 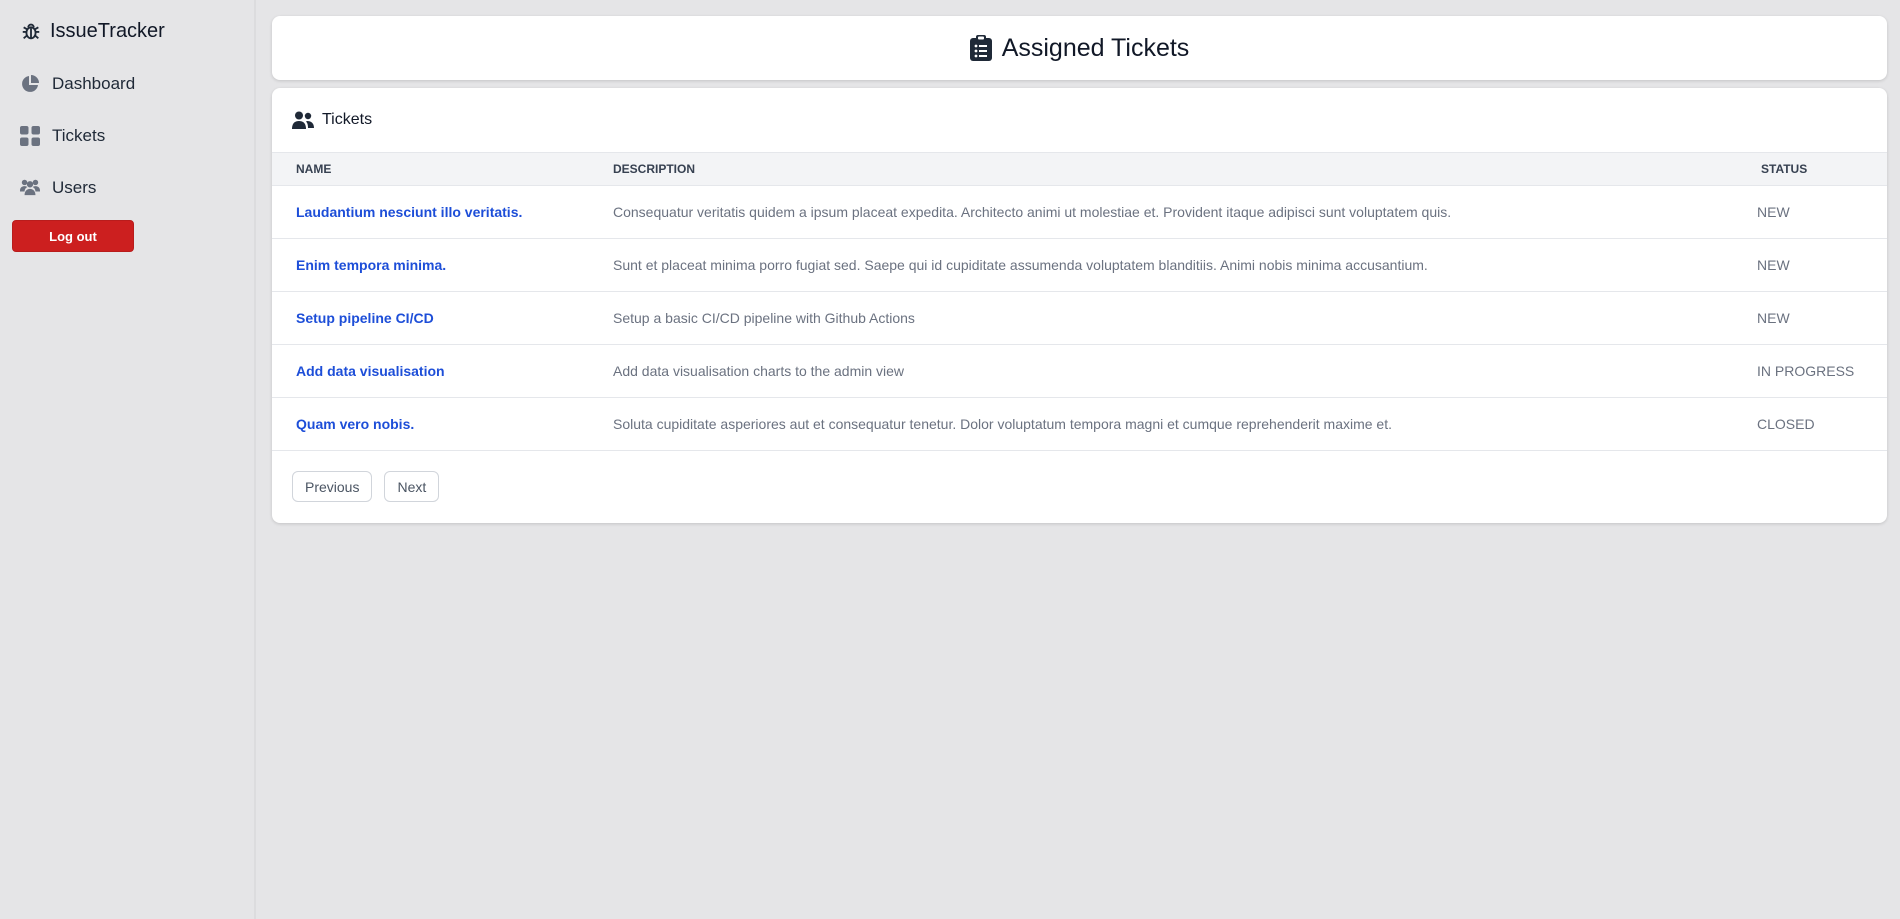 I want to click on sidebar-item-dashboard: Dashboard, so click(x=77, y=84).